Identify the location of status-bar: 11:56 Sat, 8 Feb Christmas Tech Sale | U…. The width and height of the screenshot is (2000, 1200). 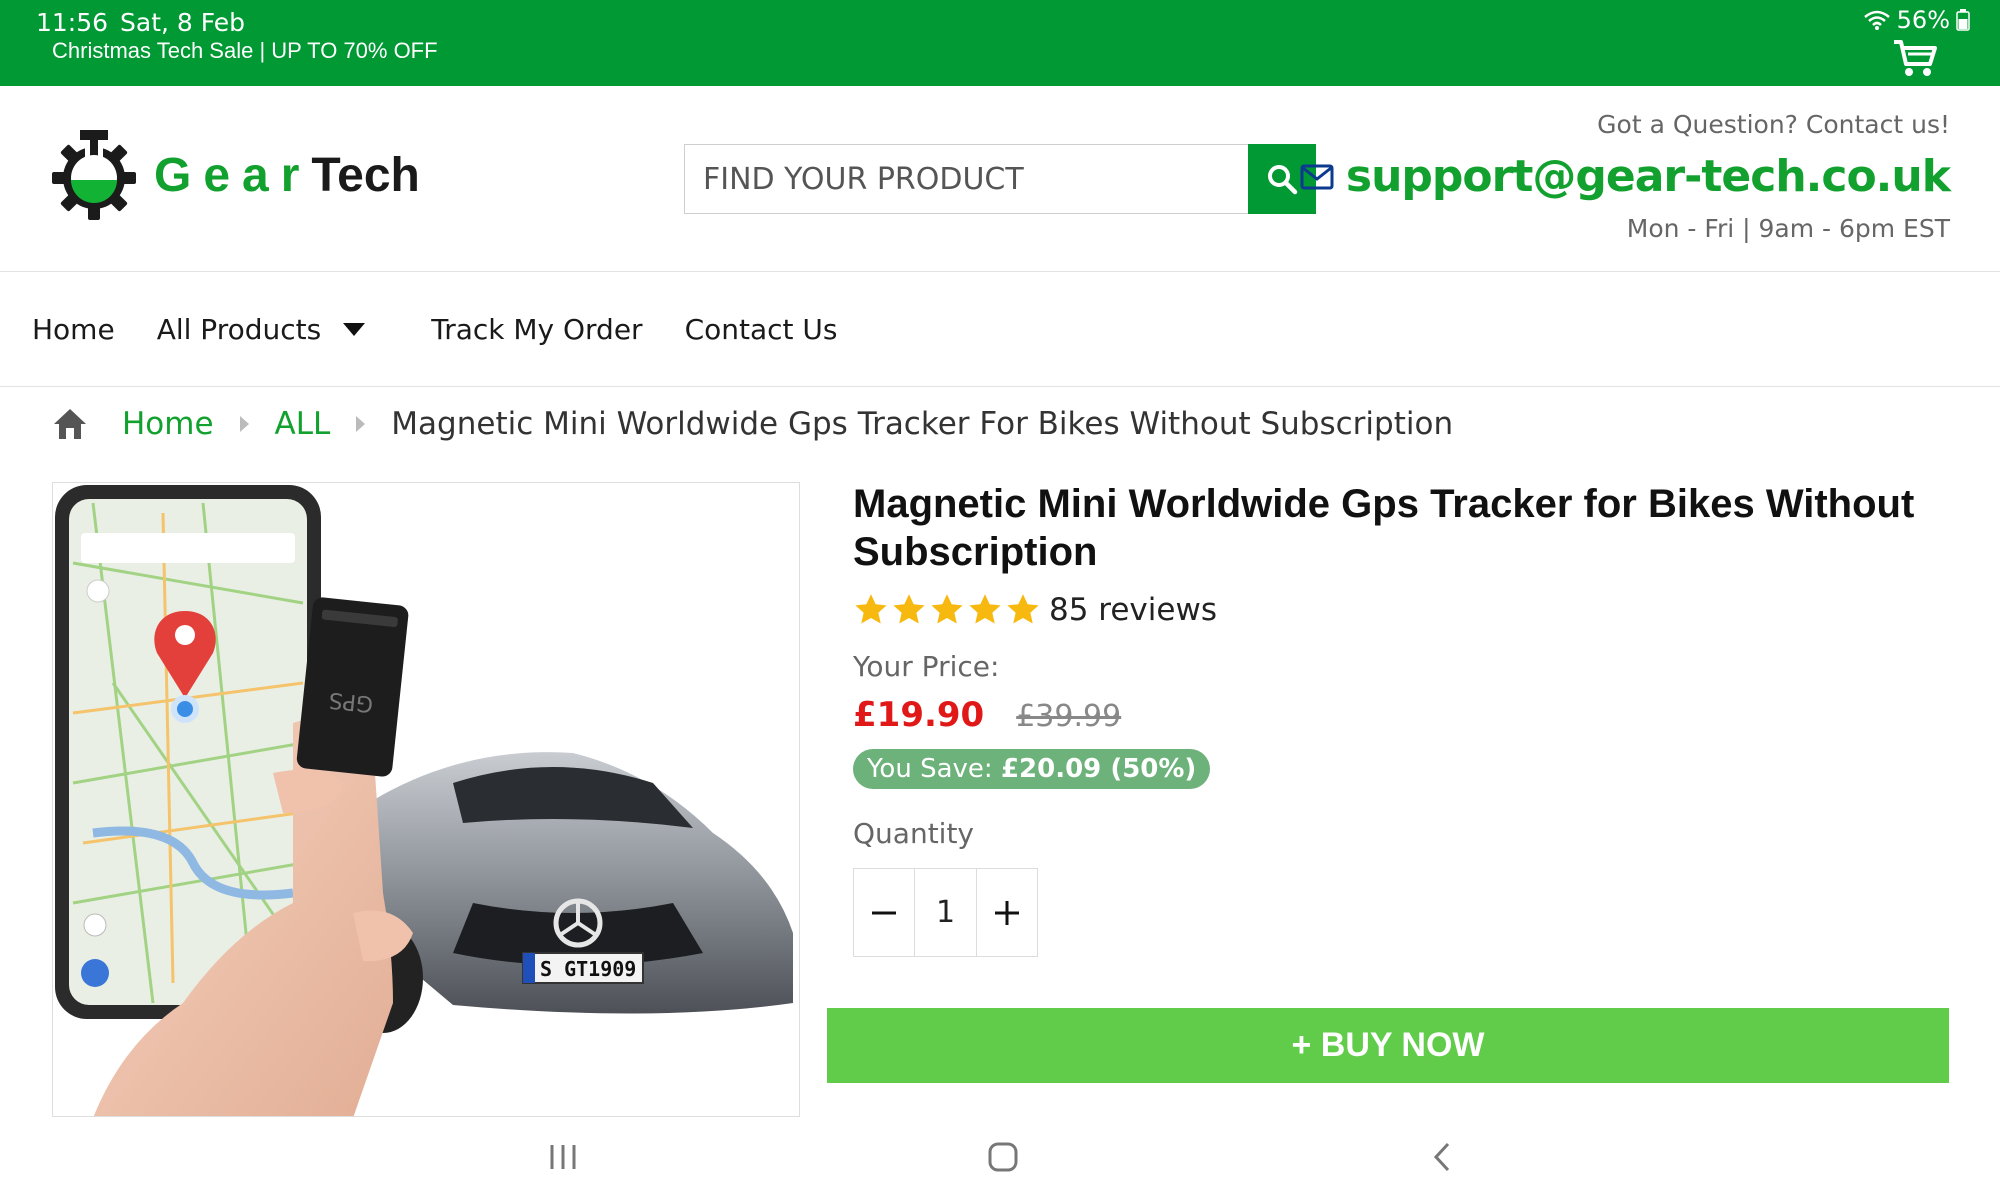
(1000, 43).